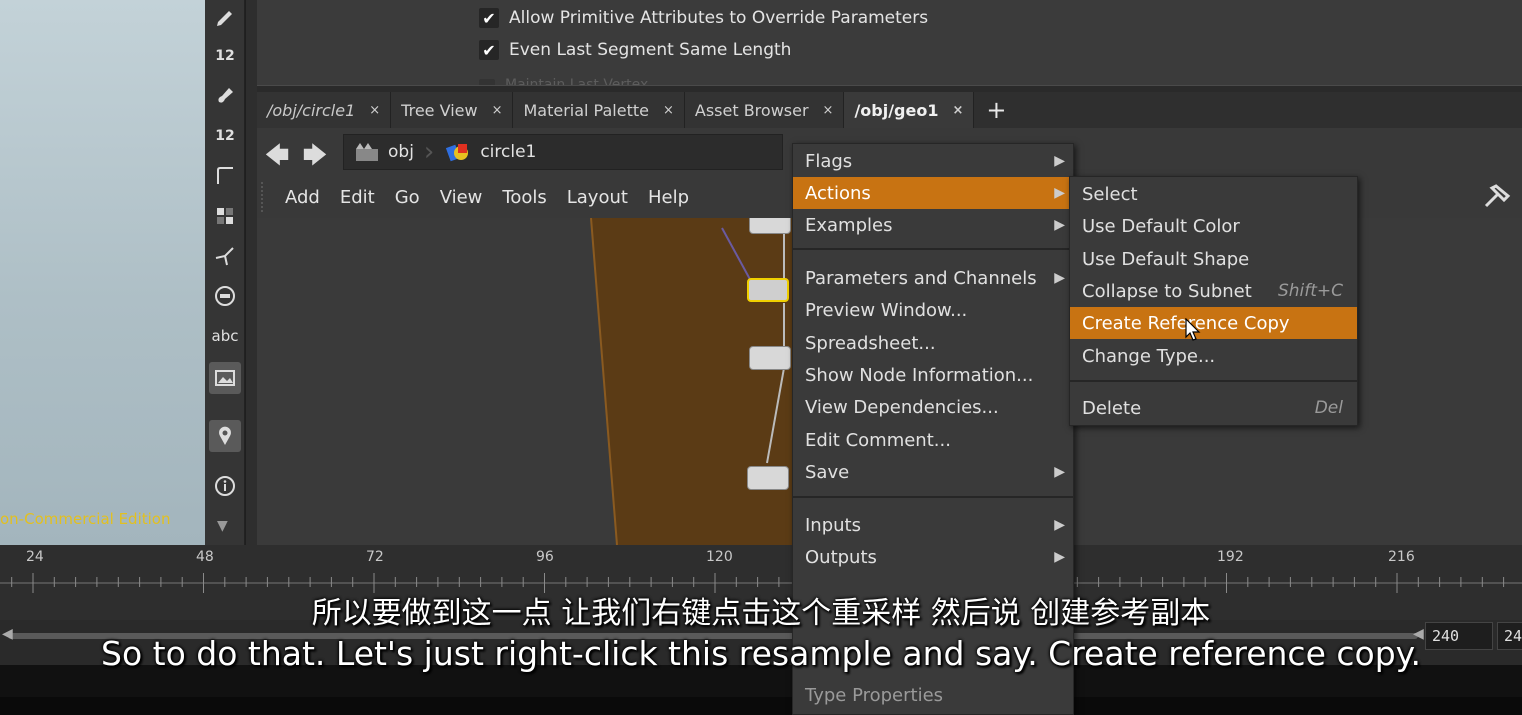  What do you see at coordinates (1213, 194) in the screenshot?
I see `menu-item-select: Select` at bounding box center [1213, 194].